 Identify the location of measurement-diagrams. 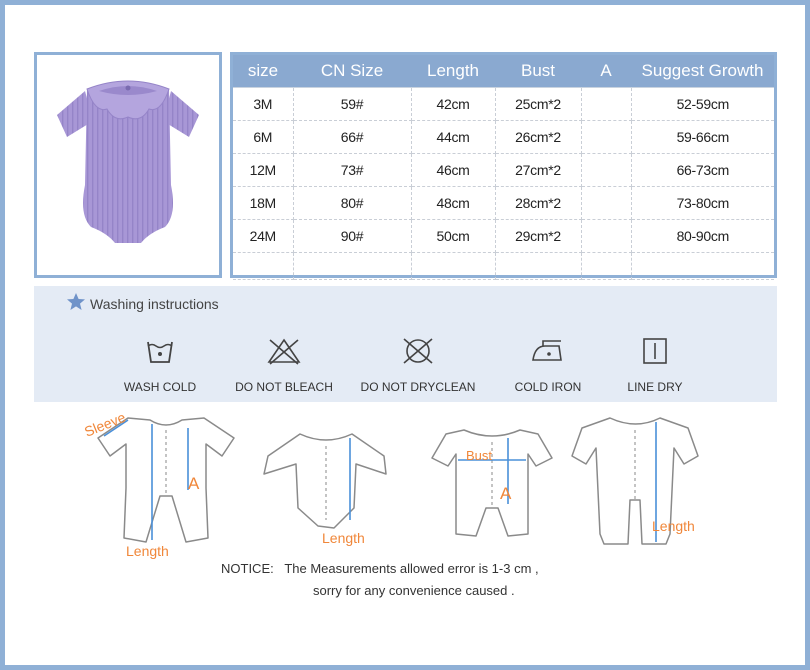
(398, 481).